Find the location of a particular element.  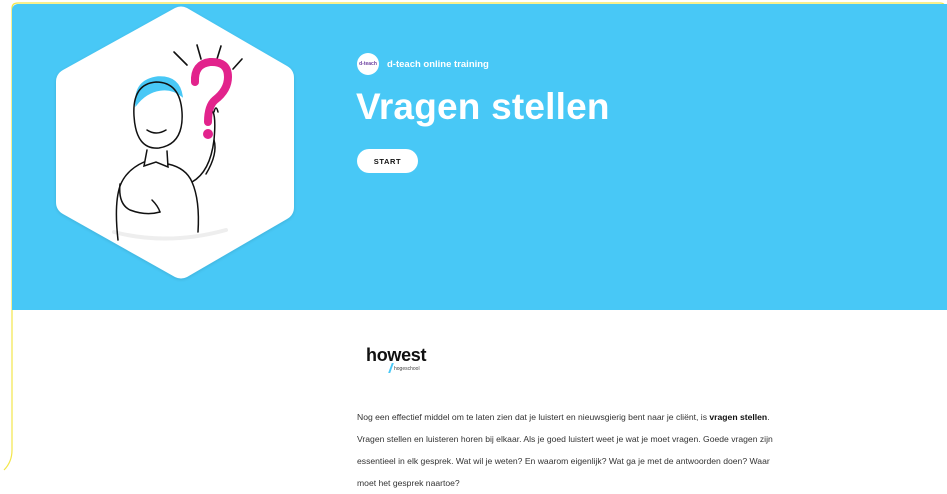

howest-logo: howest hogeschool is located at coordinates (401, 360).